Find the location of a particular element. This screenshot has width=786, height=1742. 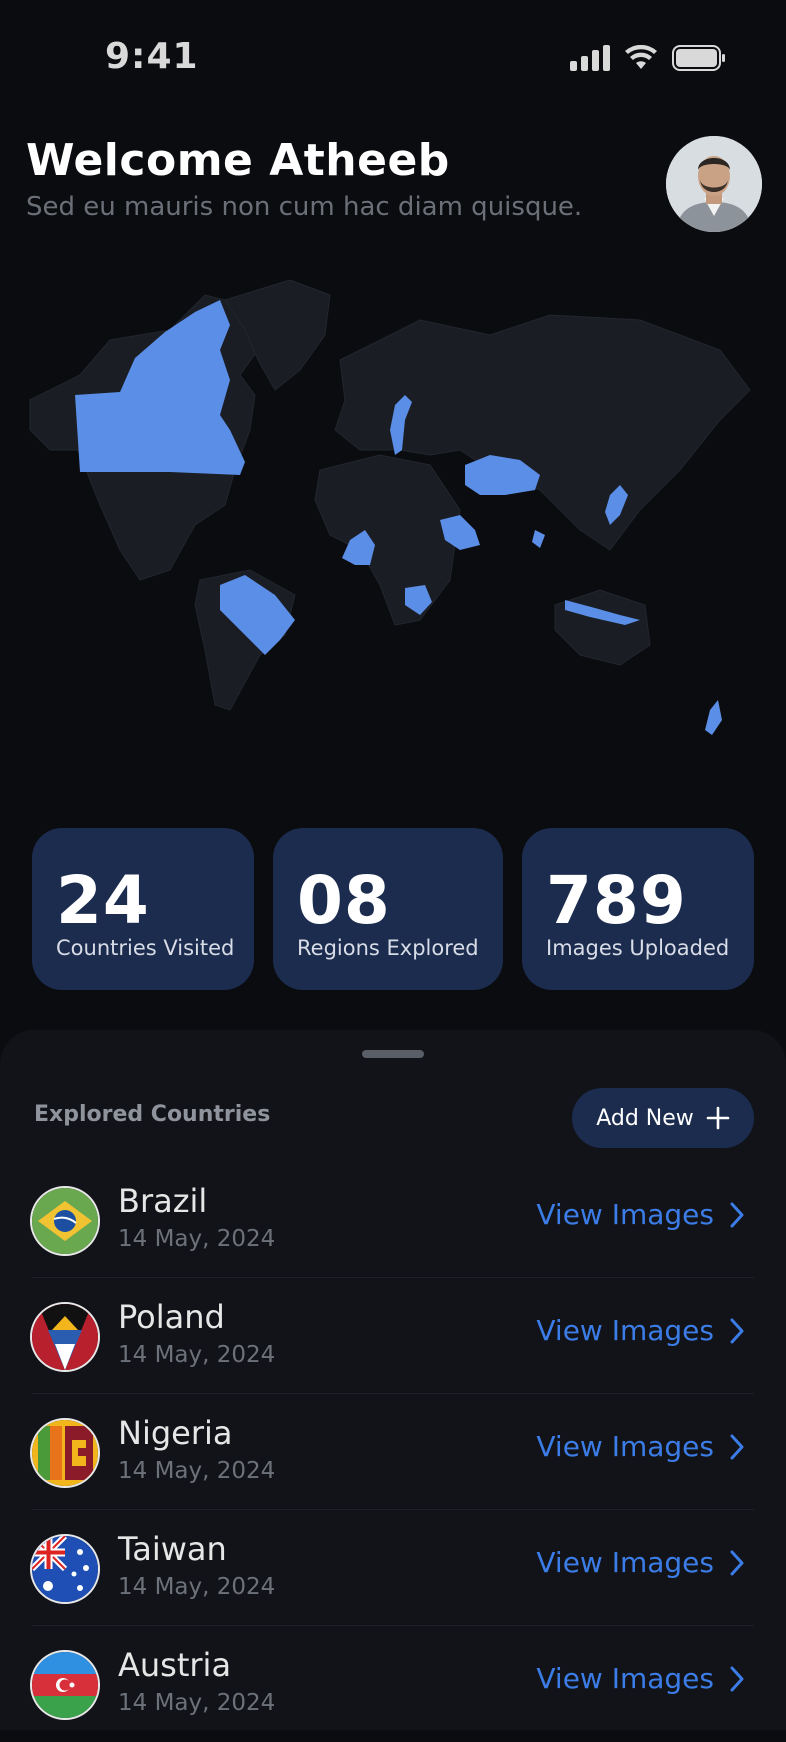

list-item: Poland 14 May, 2024 View Images is located at coordinates (393, 1336).